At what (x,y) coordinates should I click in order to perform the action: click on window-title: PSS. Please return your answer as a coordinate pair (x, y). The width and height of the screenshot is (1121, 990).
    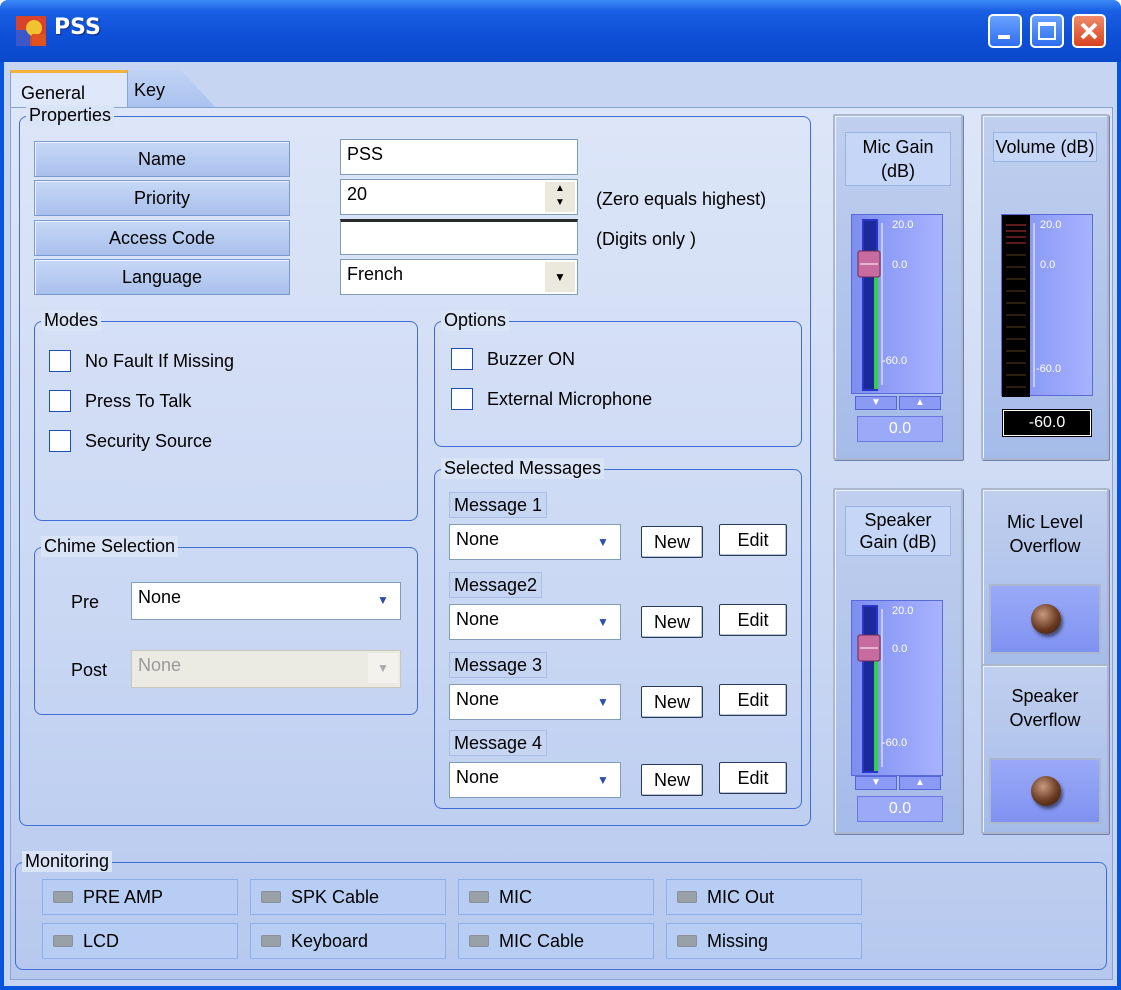
    Looking at the image, I should click on (77, 27).